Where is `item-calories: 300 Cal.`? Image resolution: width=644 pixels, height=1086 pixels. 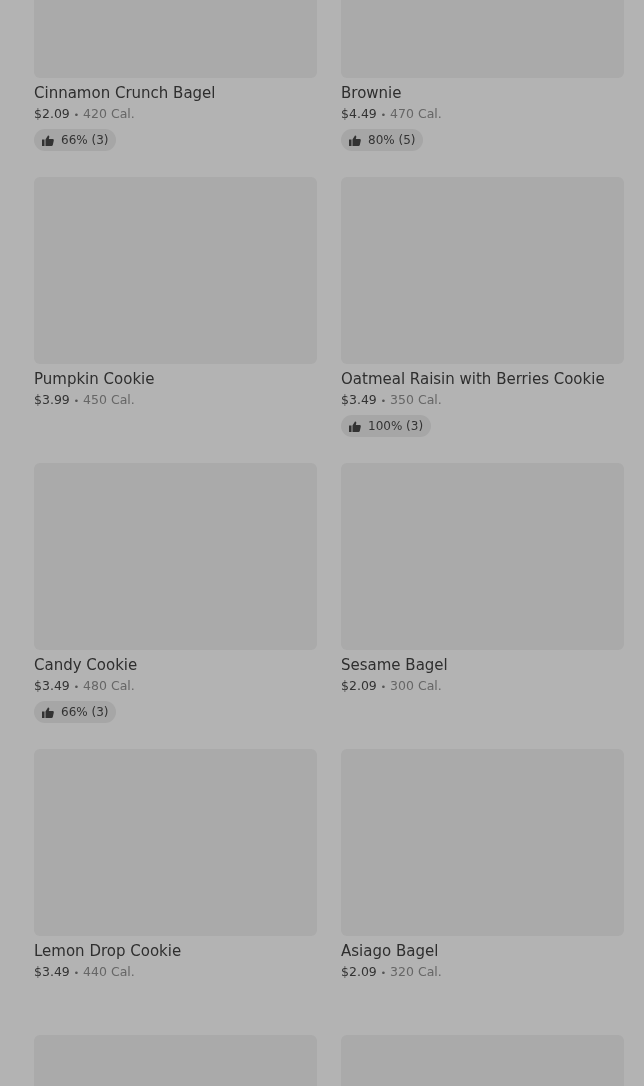 item-calories: 300 Cal. is located at coordinates (416, 685).